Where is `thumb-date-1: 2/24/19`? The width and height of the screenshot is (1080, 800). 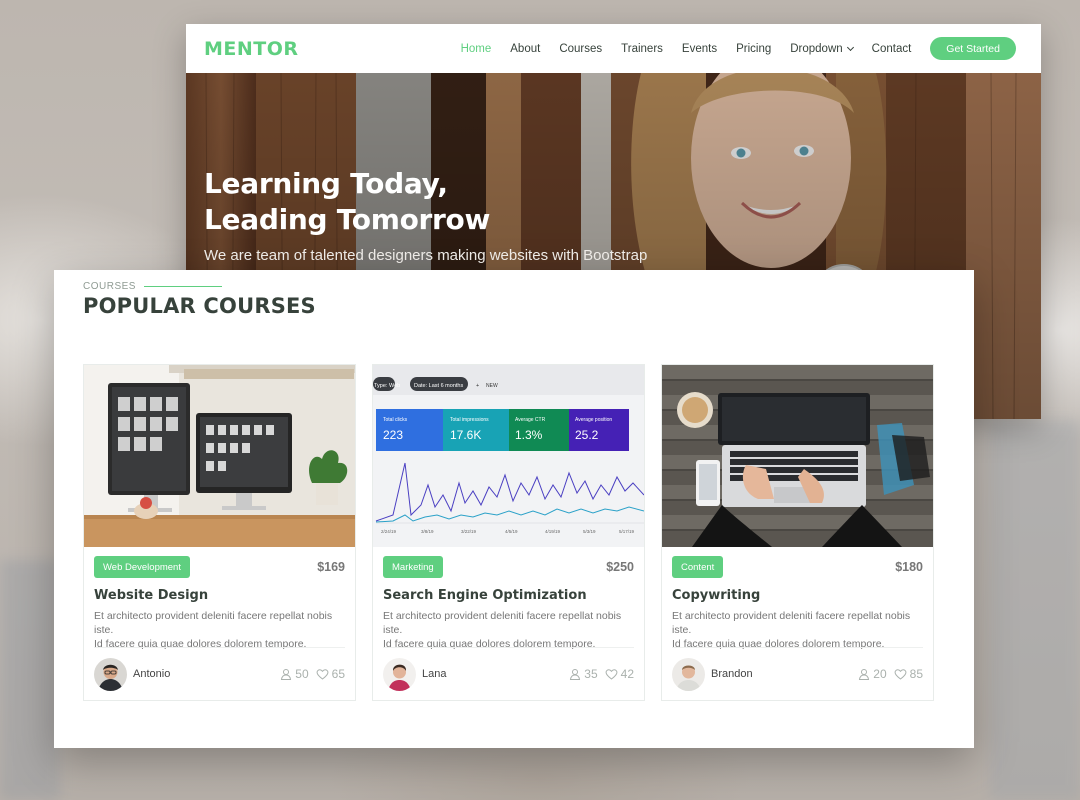 thumb-date-1: 2/24/19 is located at coordinates (389, 531).